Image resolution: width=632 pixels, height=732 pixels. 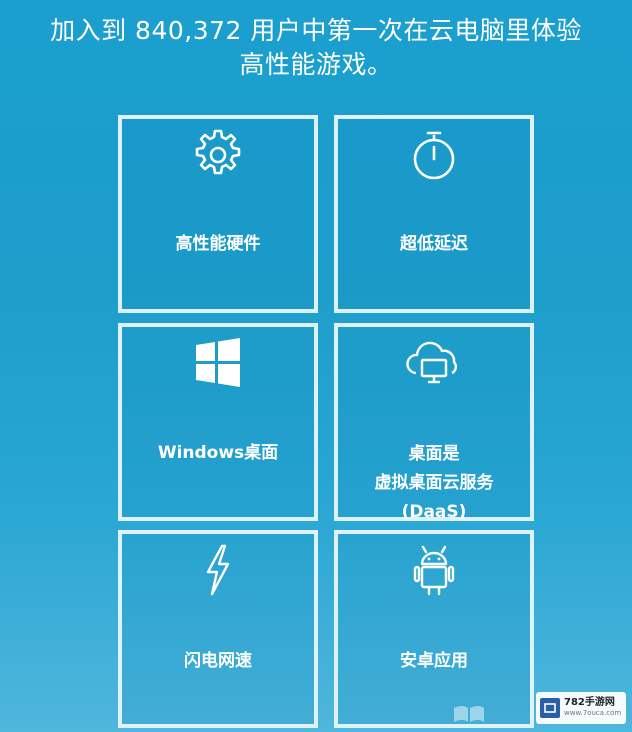 What do you see at coordinates (589, 702) in the screenshot?
I see `watermark-title: 782手游网` at bounding box center [589, 702].